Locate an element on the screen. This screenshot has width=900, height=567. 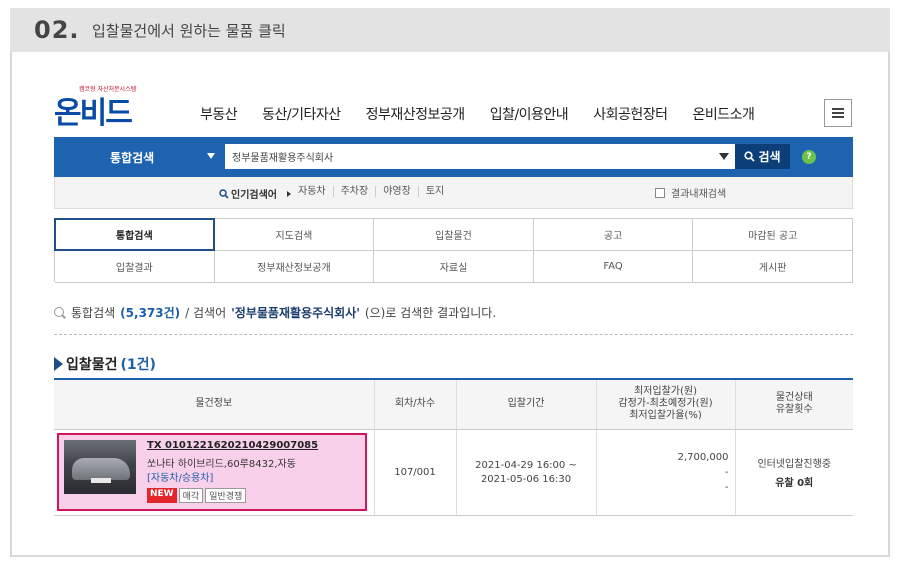
tab-archive: 자료실 is located at coordinates (454, 267).